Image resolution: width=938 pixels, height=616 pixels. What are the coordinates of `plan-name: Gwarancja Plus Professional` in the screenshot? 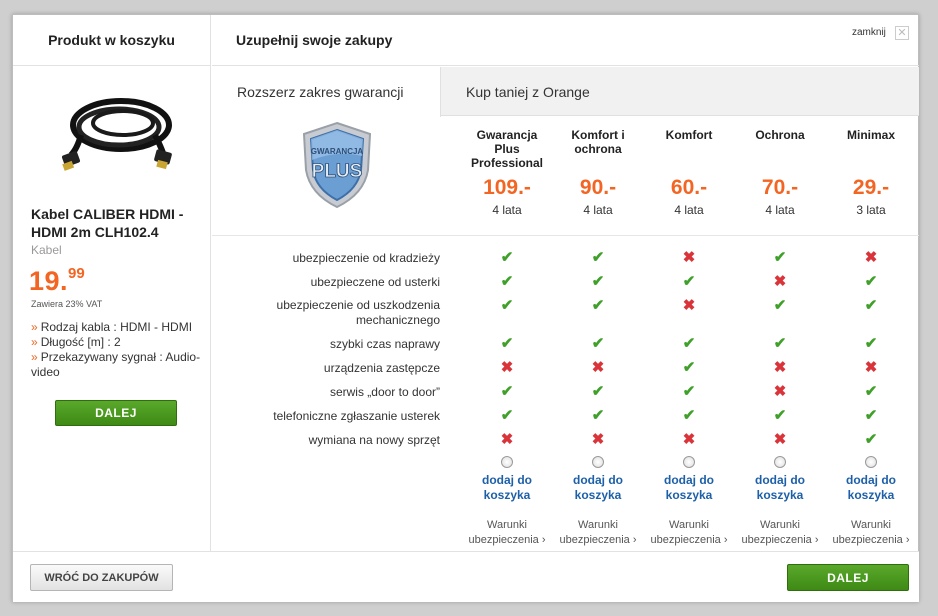 It's located at (507, 149).